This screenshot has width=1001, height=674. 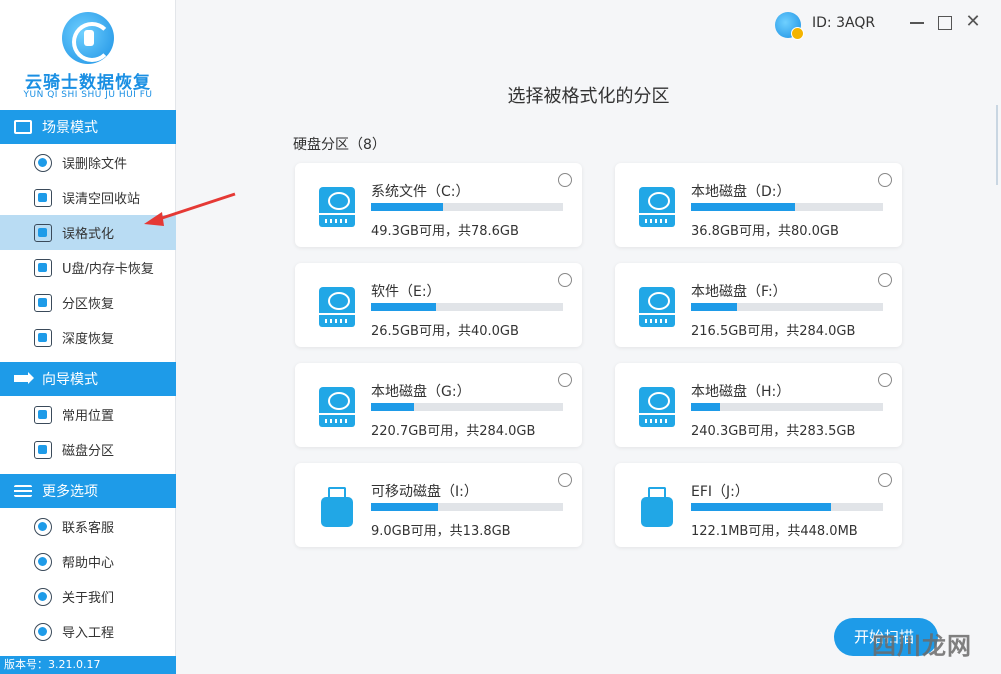 I want to click on sidebar-item-help-center: 帮助中心, so click(x=88, y=561).